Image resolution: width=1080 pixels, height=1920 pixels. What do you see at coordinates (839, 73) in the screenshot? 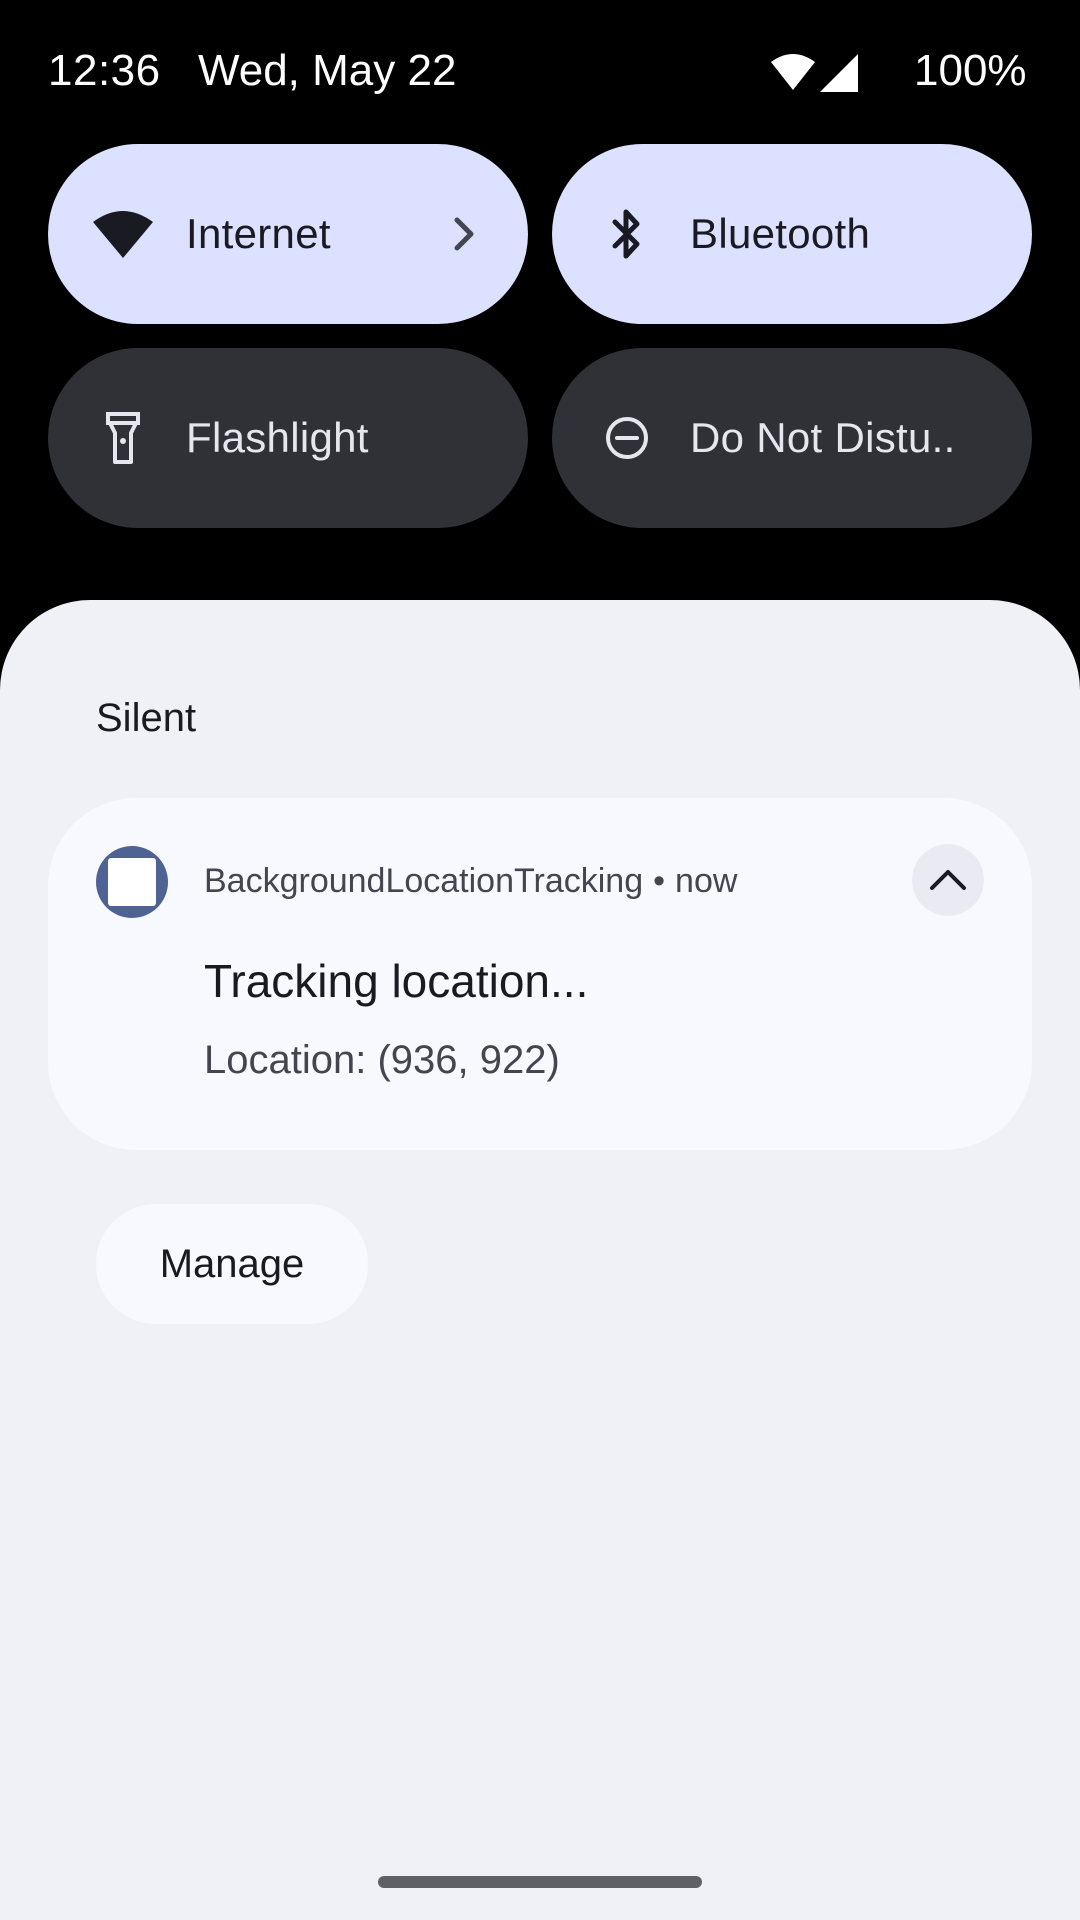
I see `cell-signal-icon` at bounding box center [839, 73].